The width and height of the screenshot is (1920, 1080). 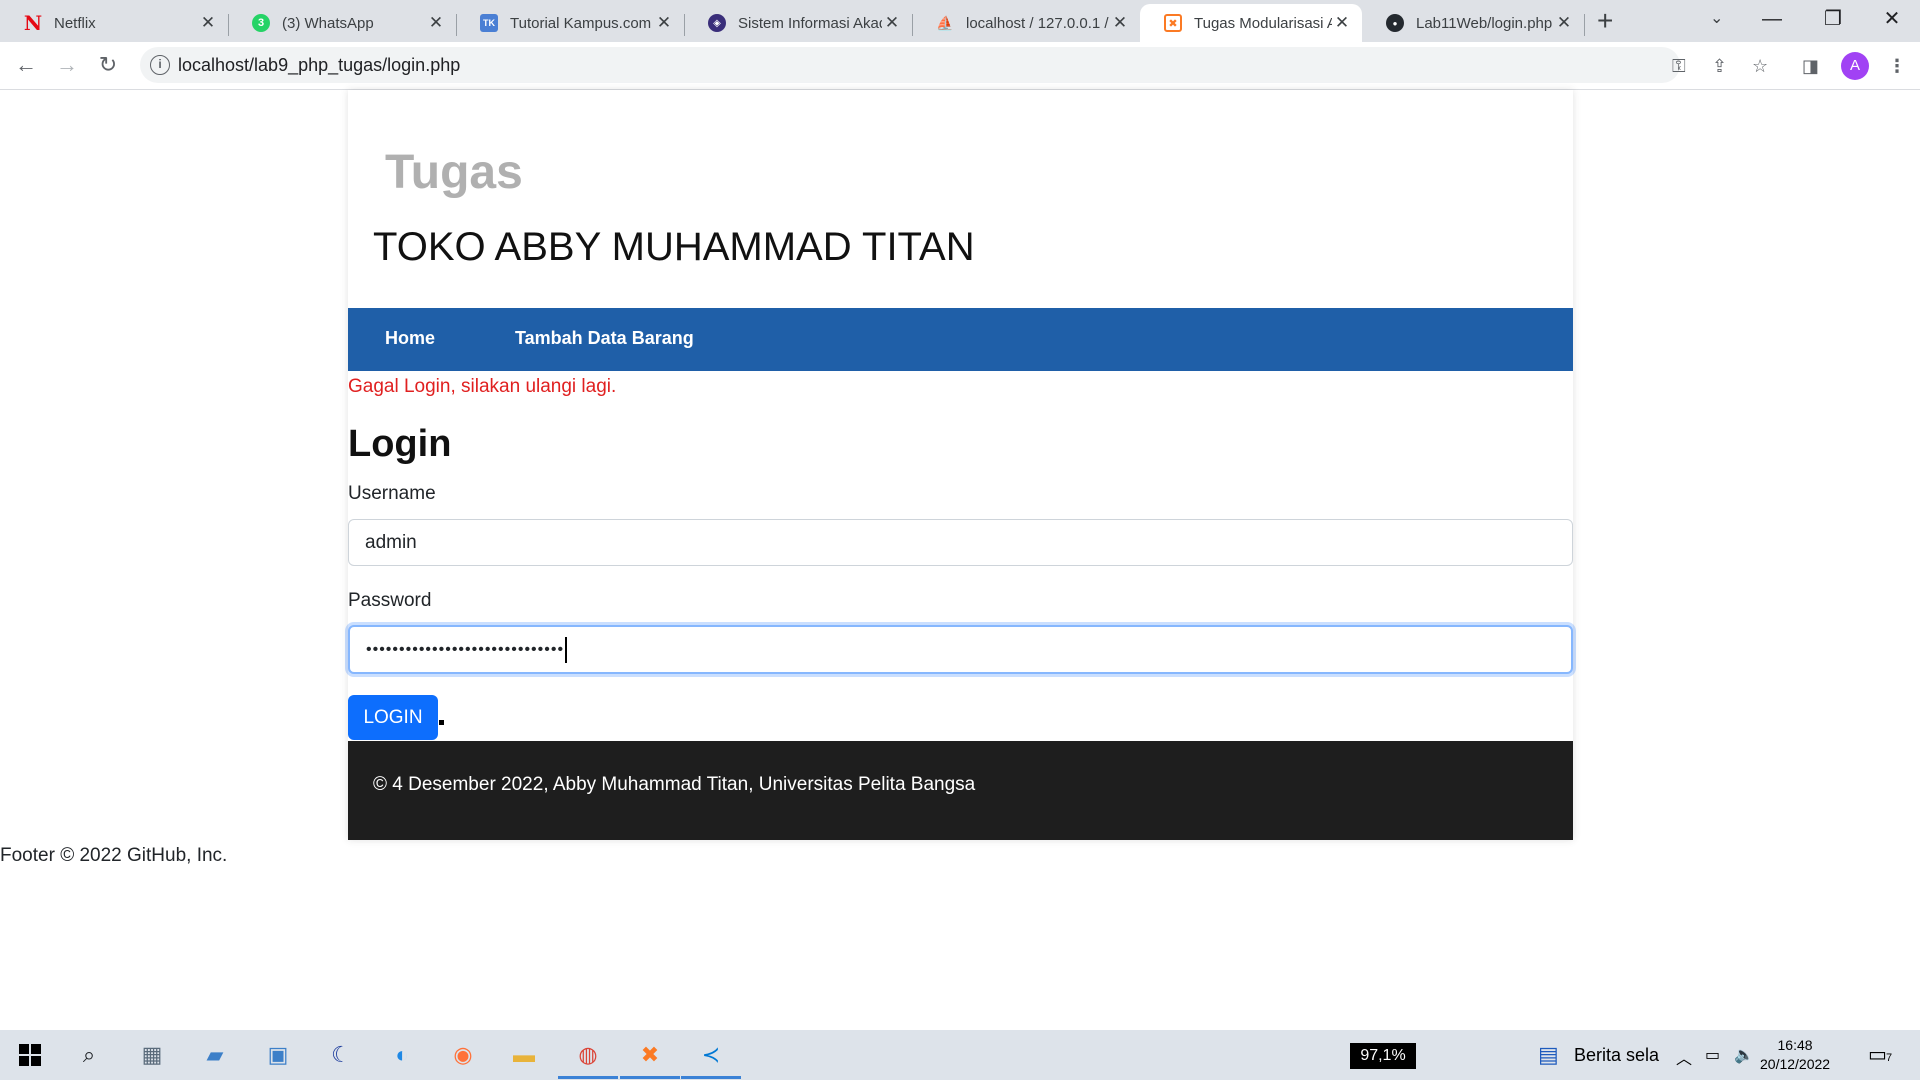 What do you see at coordinates (489, 23) in the screenshot?
I see `tutorial-kampus-icon: TK` at bounding box center [489, 23].